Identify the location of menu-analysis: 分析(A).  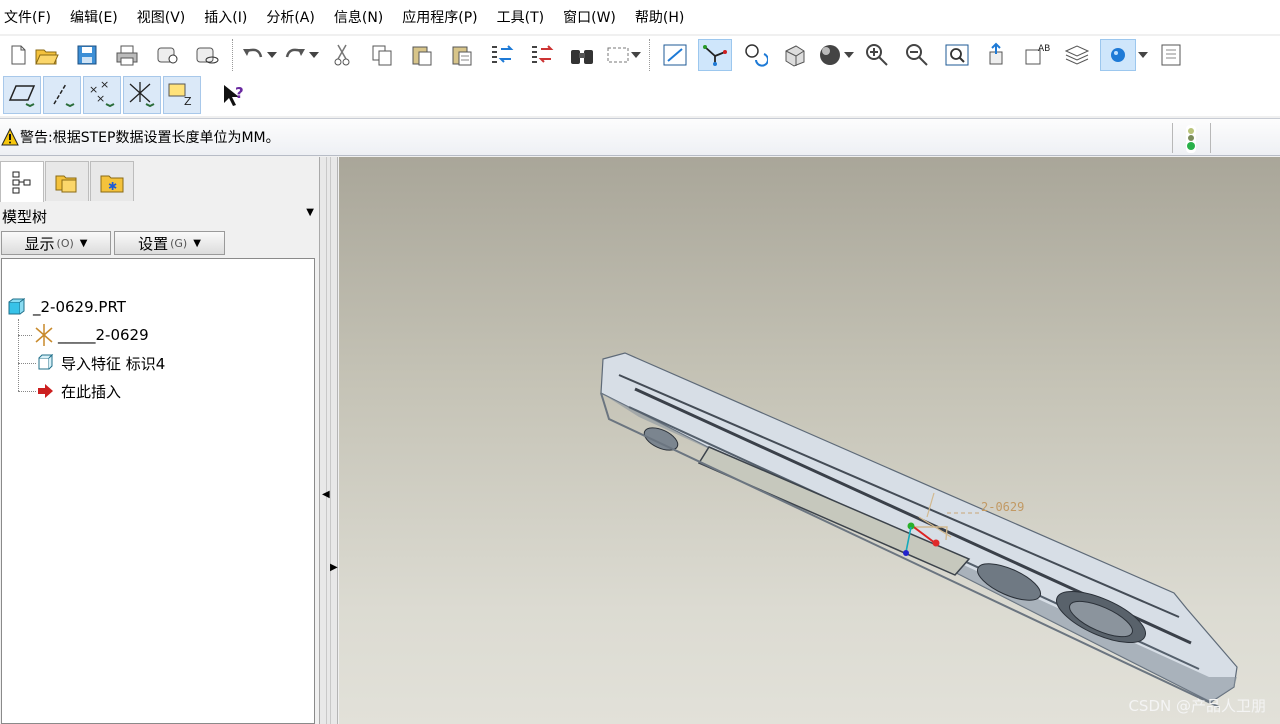
(290, 17).